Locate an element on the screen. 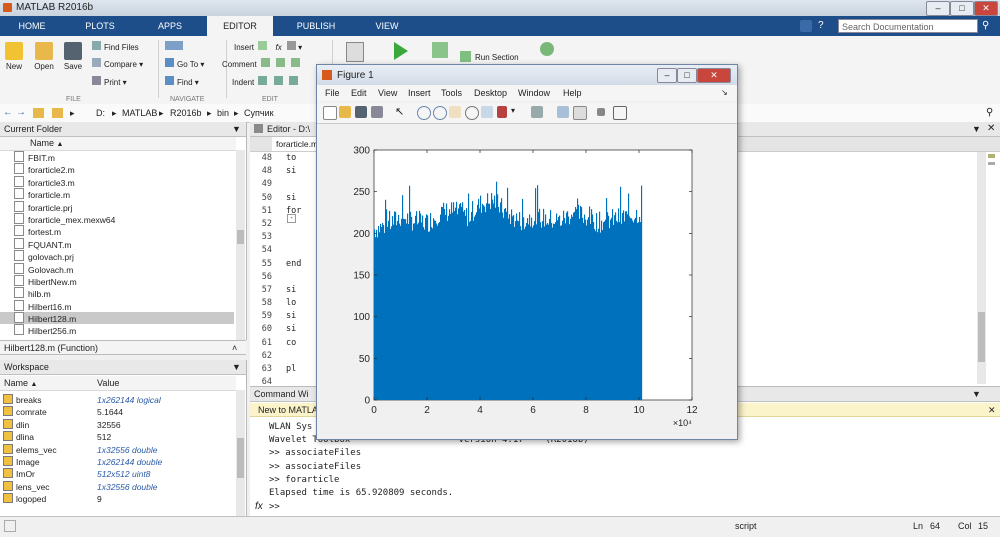  find-files-button: Find Files is located at coordinates (115, 46).